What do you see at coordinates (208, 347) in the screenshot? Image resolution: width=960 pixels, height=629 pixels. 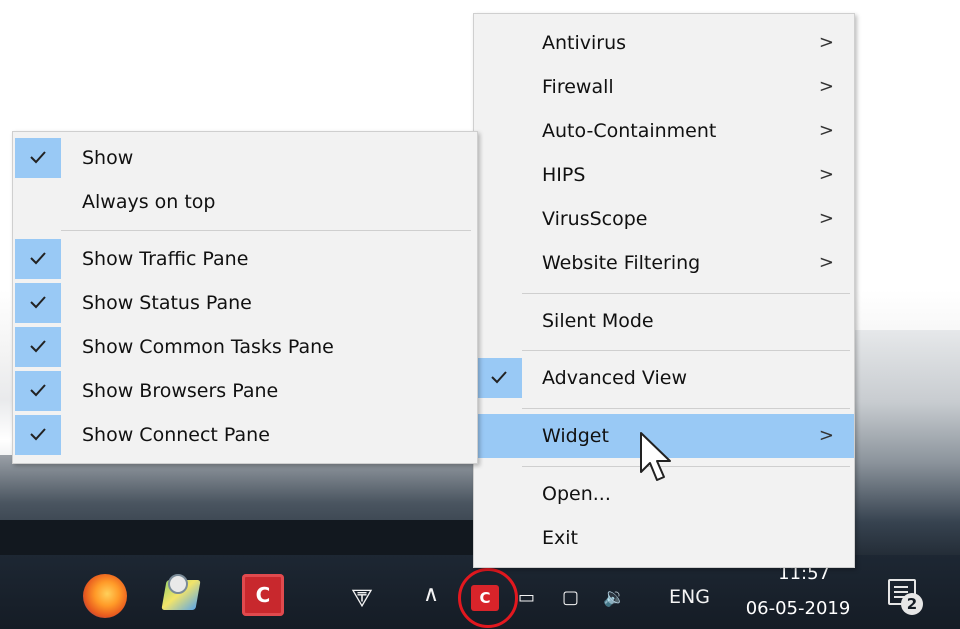 I see `submenu-item-label: Show Common Tasks Pane` at bounding box center [208, 347].